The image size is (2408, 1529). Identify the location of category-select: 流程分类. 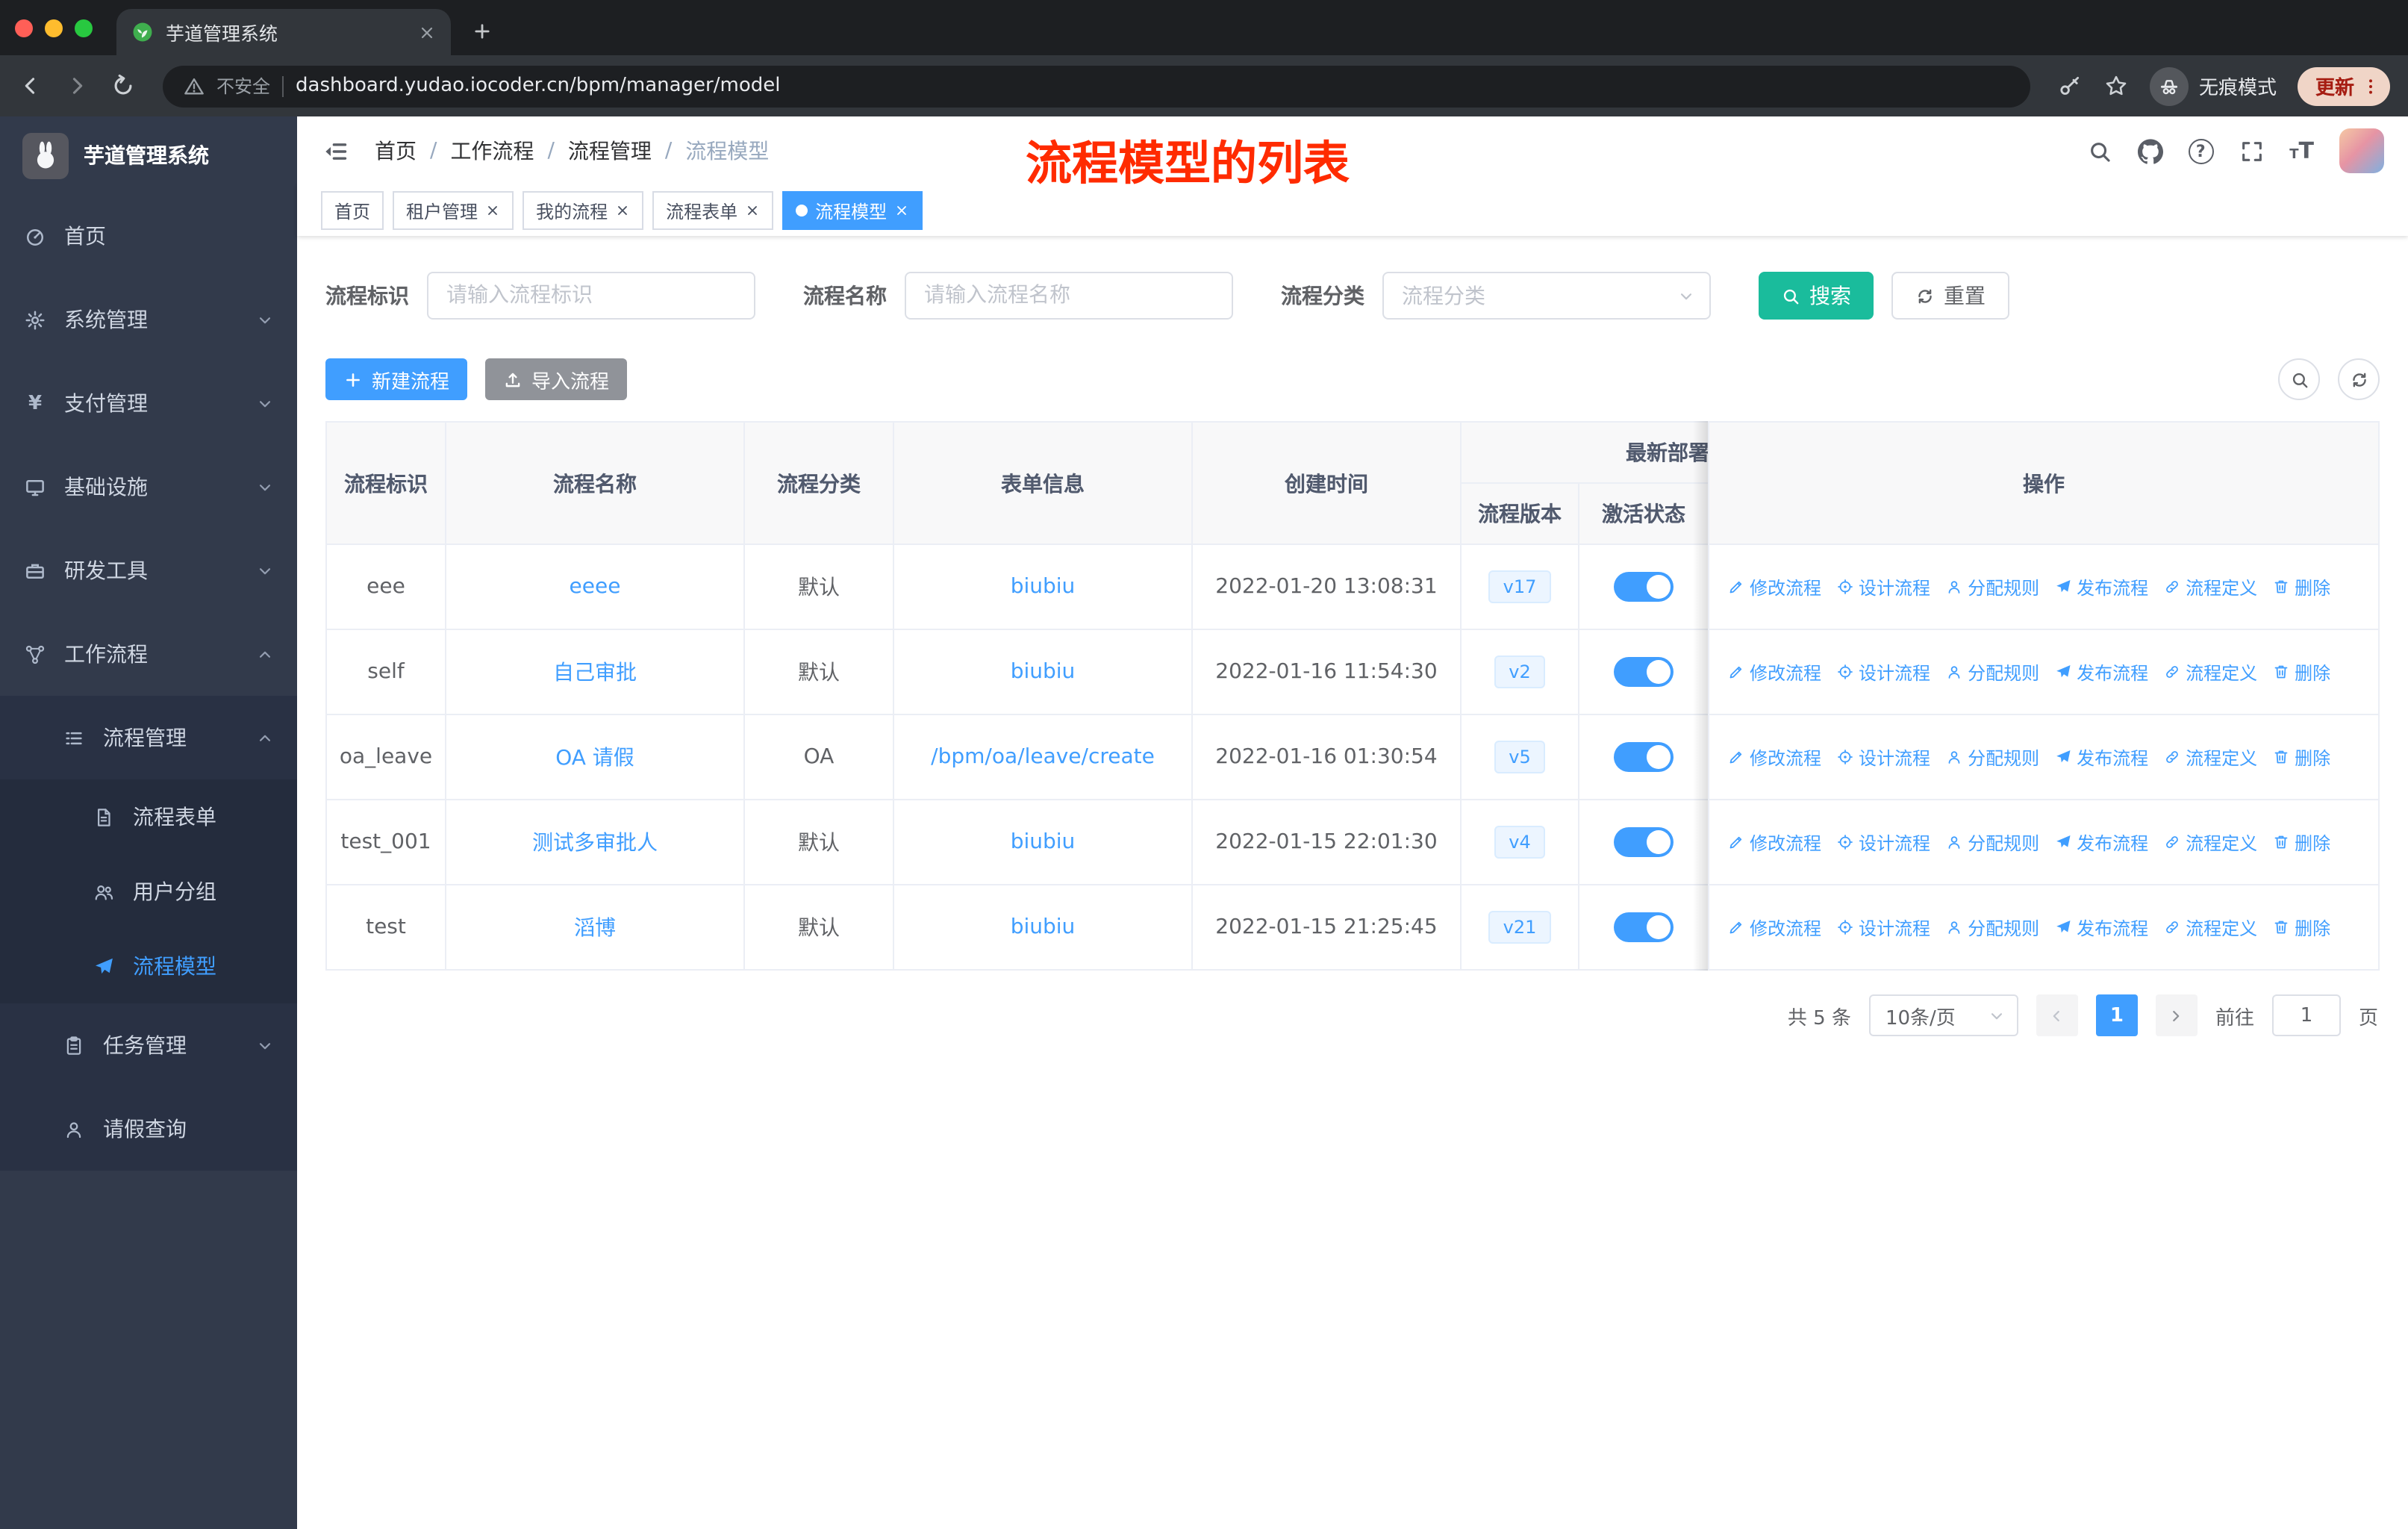
(1546, 296).